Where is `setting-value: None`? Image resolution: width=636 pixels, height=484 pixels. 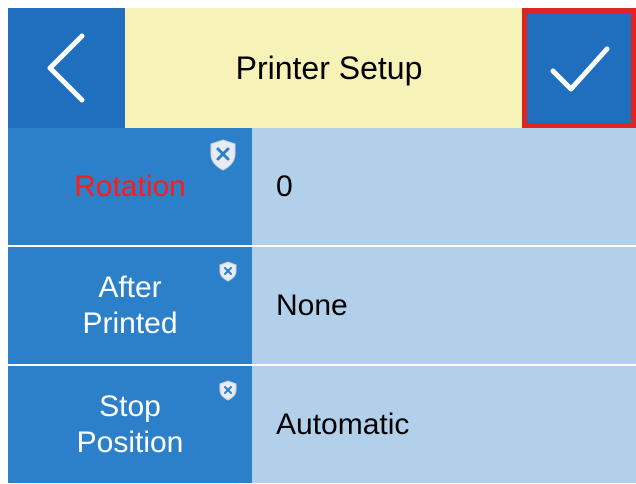 setting-value: None is located at coordinates (444, 305).